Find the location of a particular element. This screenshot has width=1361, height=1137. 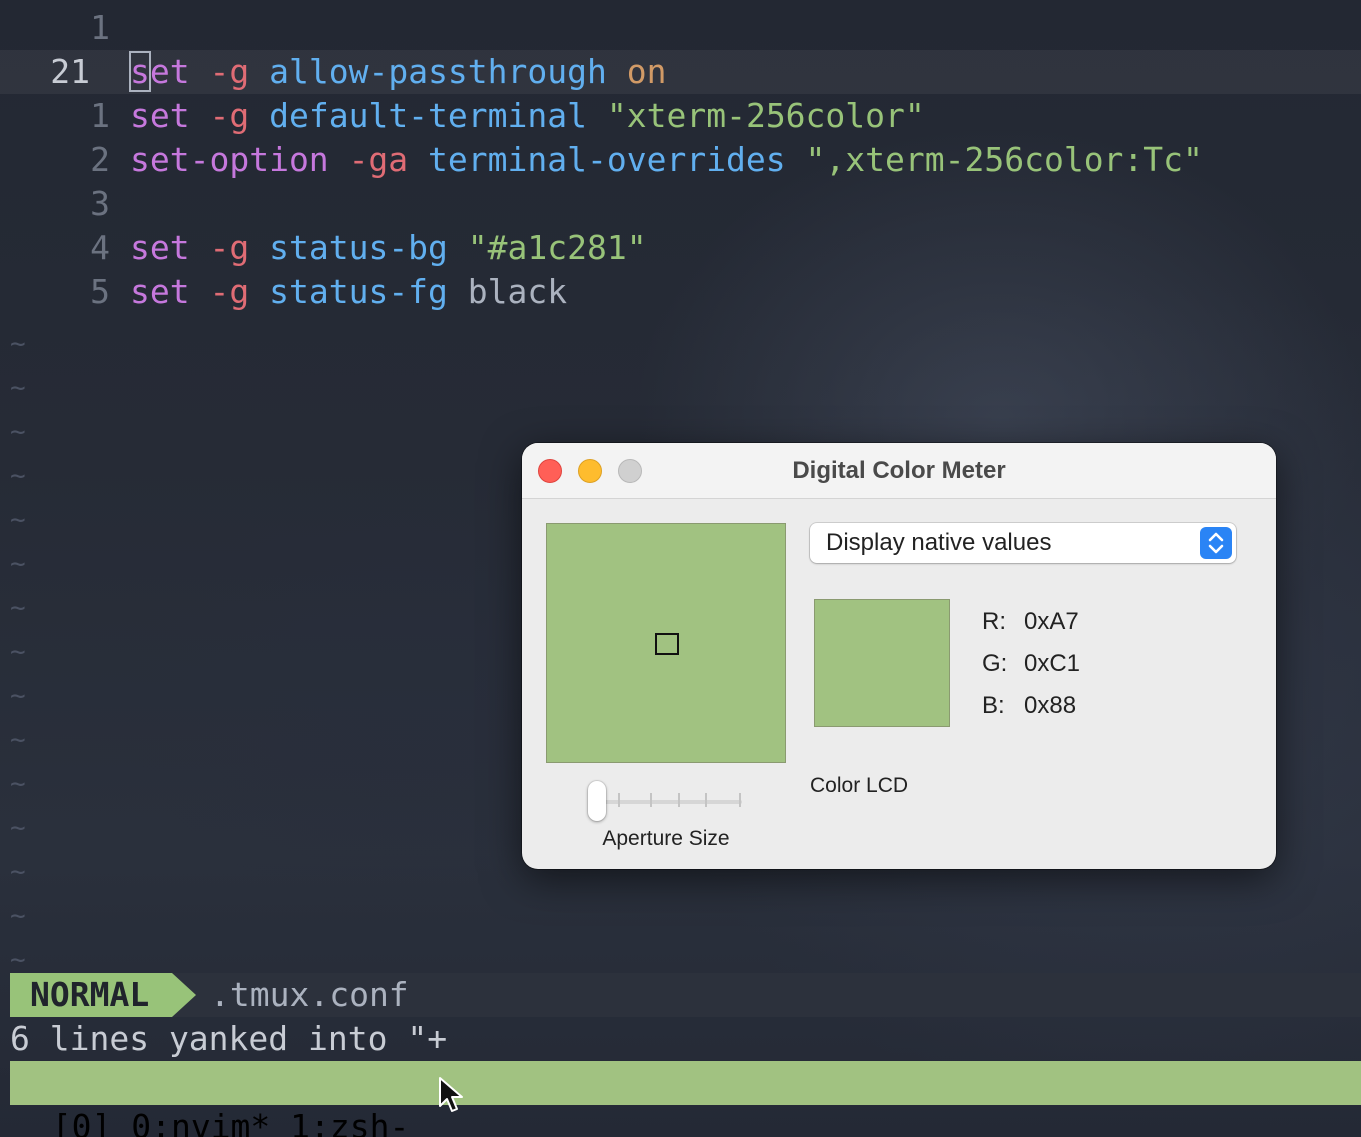

line-code: set -g default-terminal "xterm-256color" is located at coordinates (527, 116).